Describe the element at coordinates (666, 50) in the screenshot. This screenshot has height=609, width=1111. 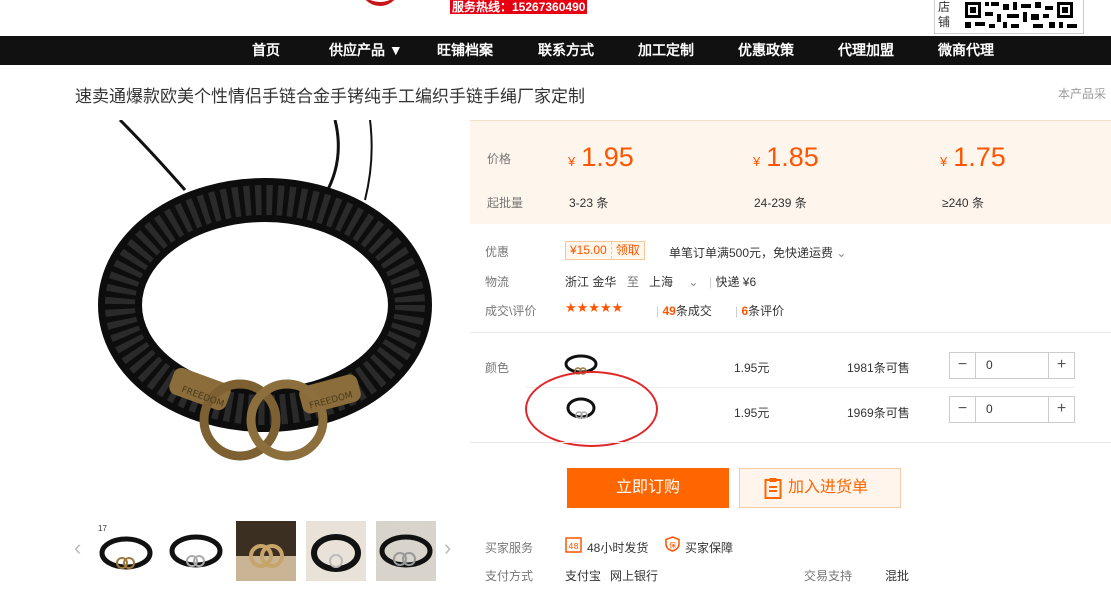
I see `nav-custom: 加工定制` at that location.